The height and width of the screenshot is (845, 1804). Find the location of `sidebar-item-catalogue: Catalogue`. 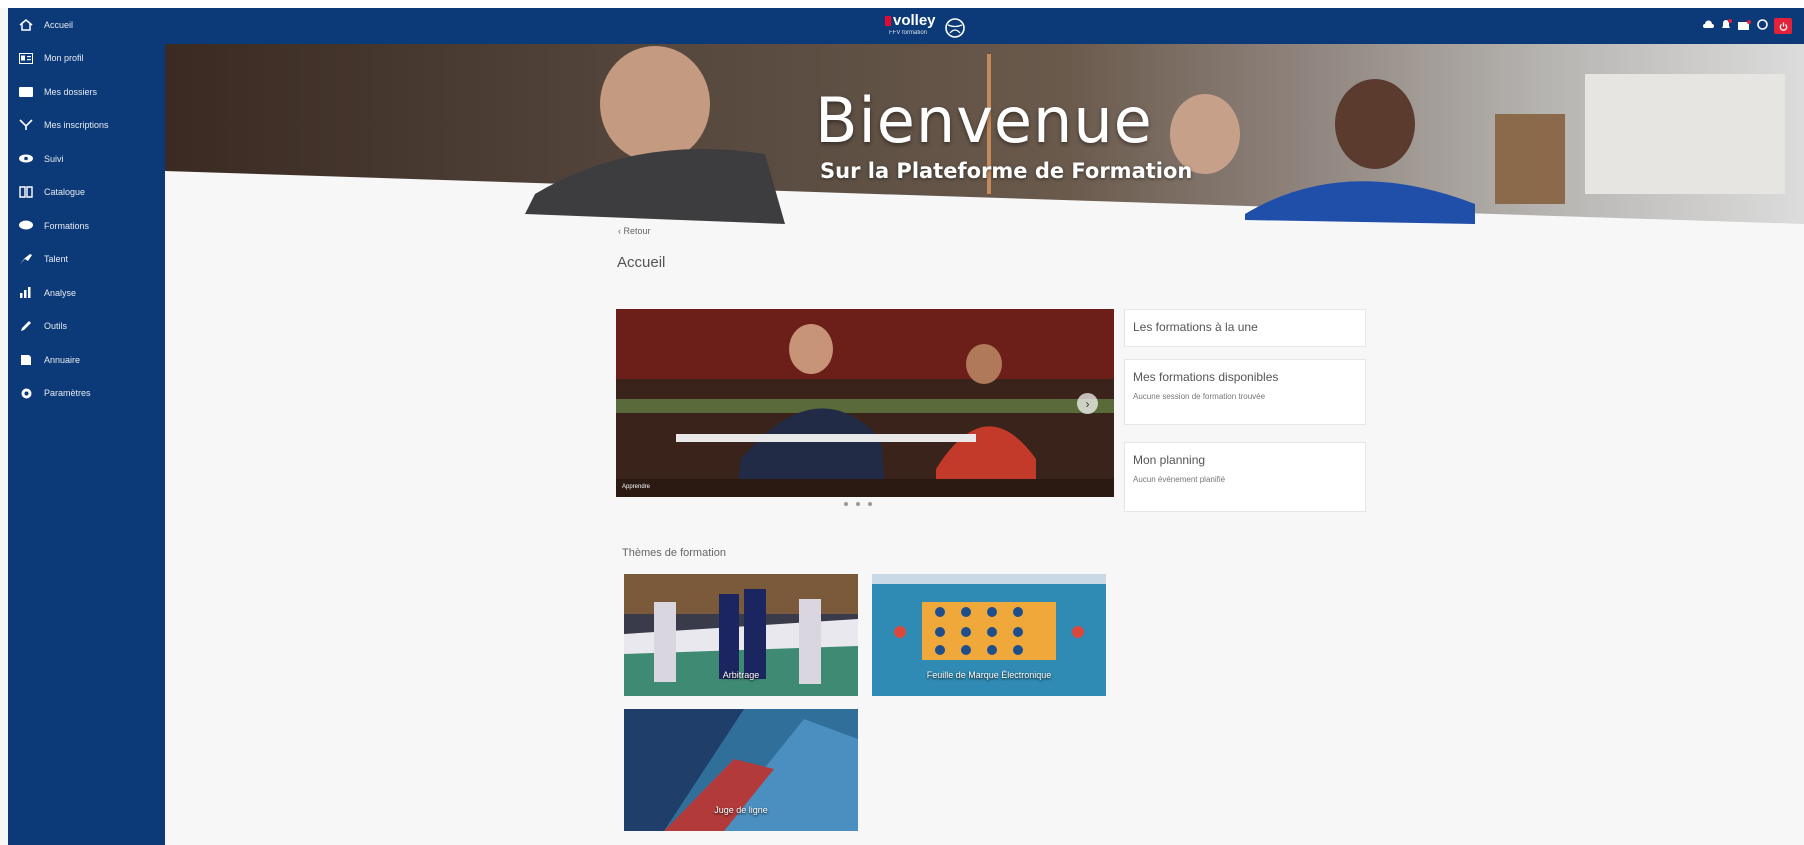

sidebar-item-catalogue: Catalogue is located at coordinates (86, 193).